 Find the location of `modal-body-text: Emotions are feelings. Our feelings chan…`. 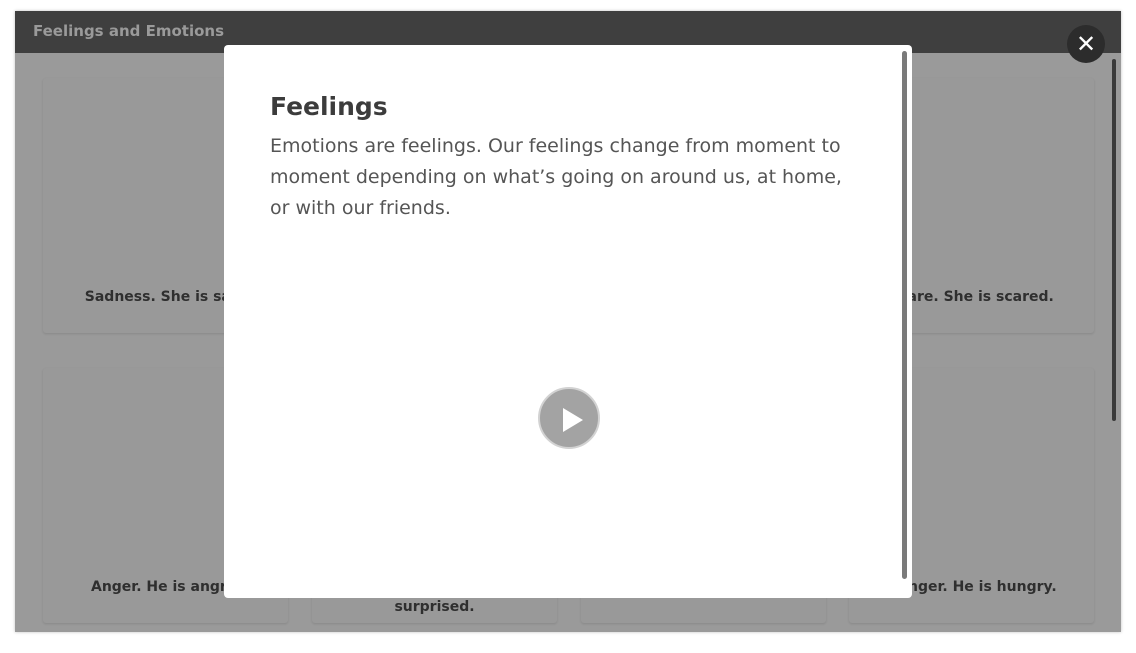

modal-body-text: Emotions are feelings. Our feelings chan… is located at coordinates (556, 177).